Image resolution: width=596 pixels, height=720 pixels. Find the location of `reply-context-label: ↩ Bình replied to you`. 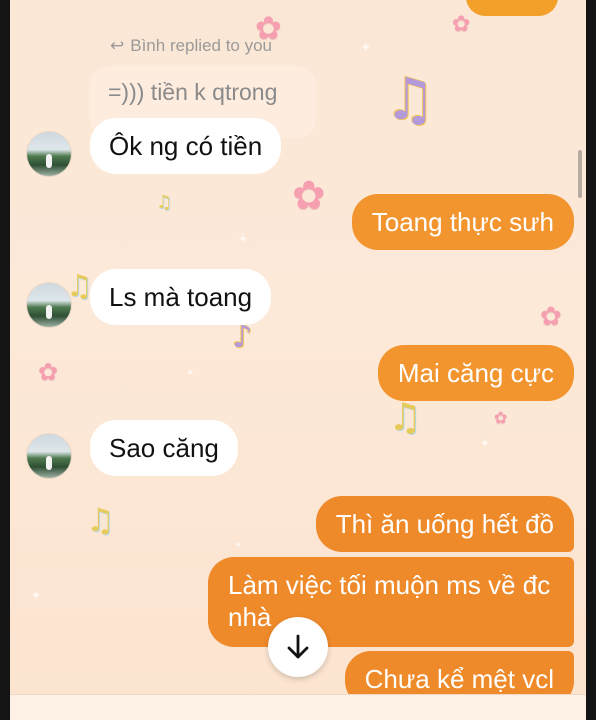

reply-context-label: ↩ Bình replied to you is located at coordinates (191, 46).